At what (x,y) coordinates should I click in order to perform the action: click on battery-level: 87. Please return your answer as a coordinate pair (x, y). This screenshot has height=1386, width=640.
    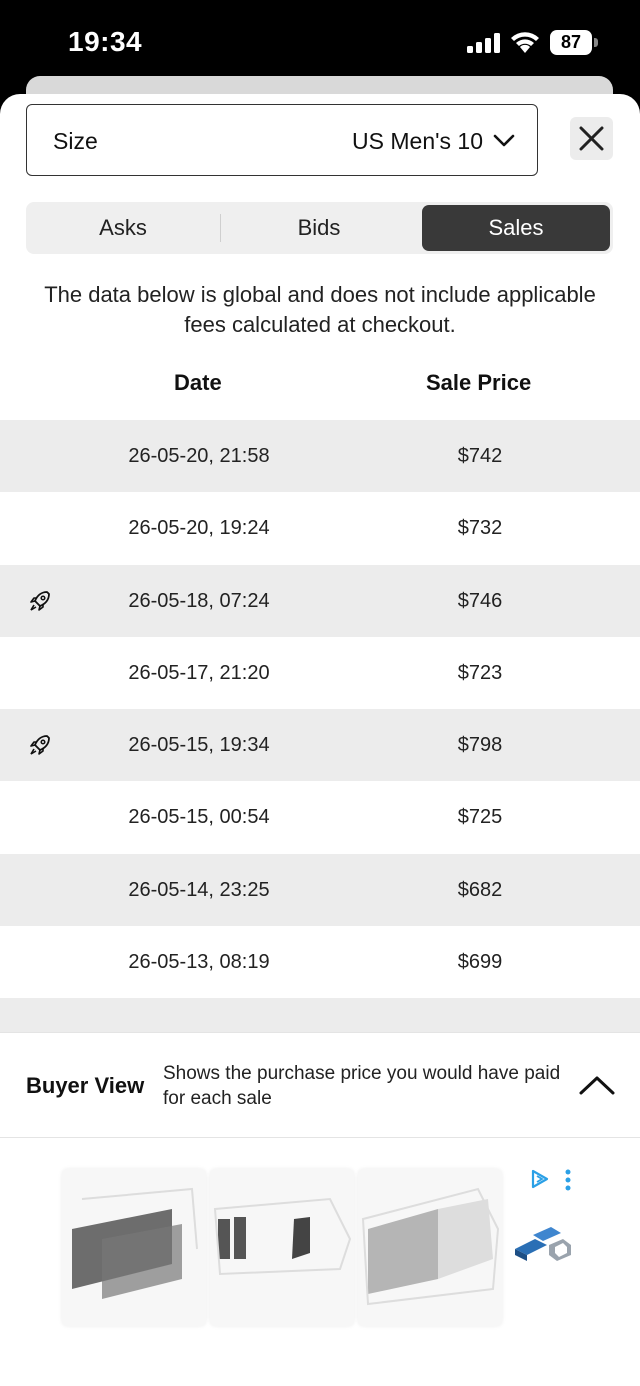
    Looking at the image, I should click on (571, 42).